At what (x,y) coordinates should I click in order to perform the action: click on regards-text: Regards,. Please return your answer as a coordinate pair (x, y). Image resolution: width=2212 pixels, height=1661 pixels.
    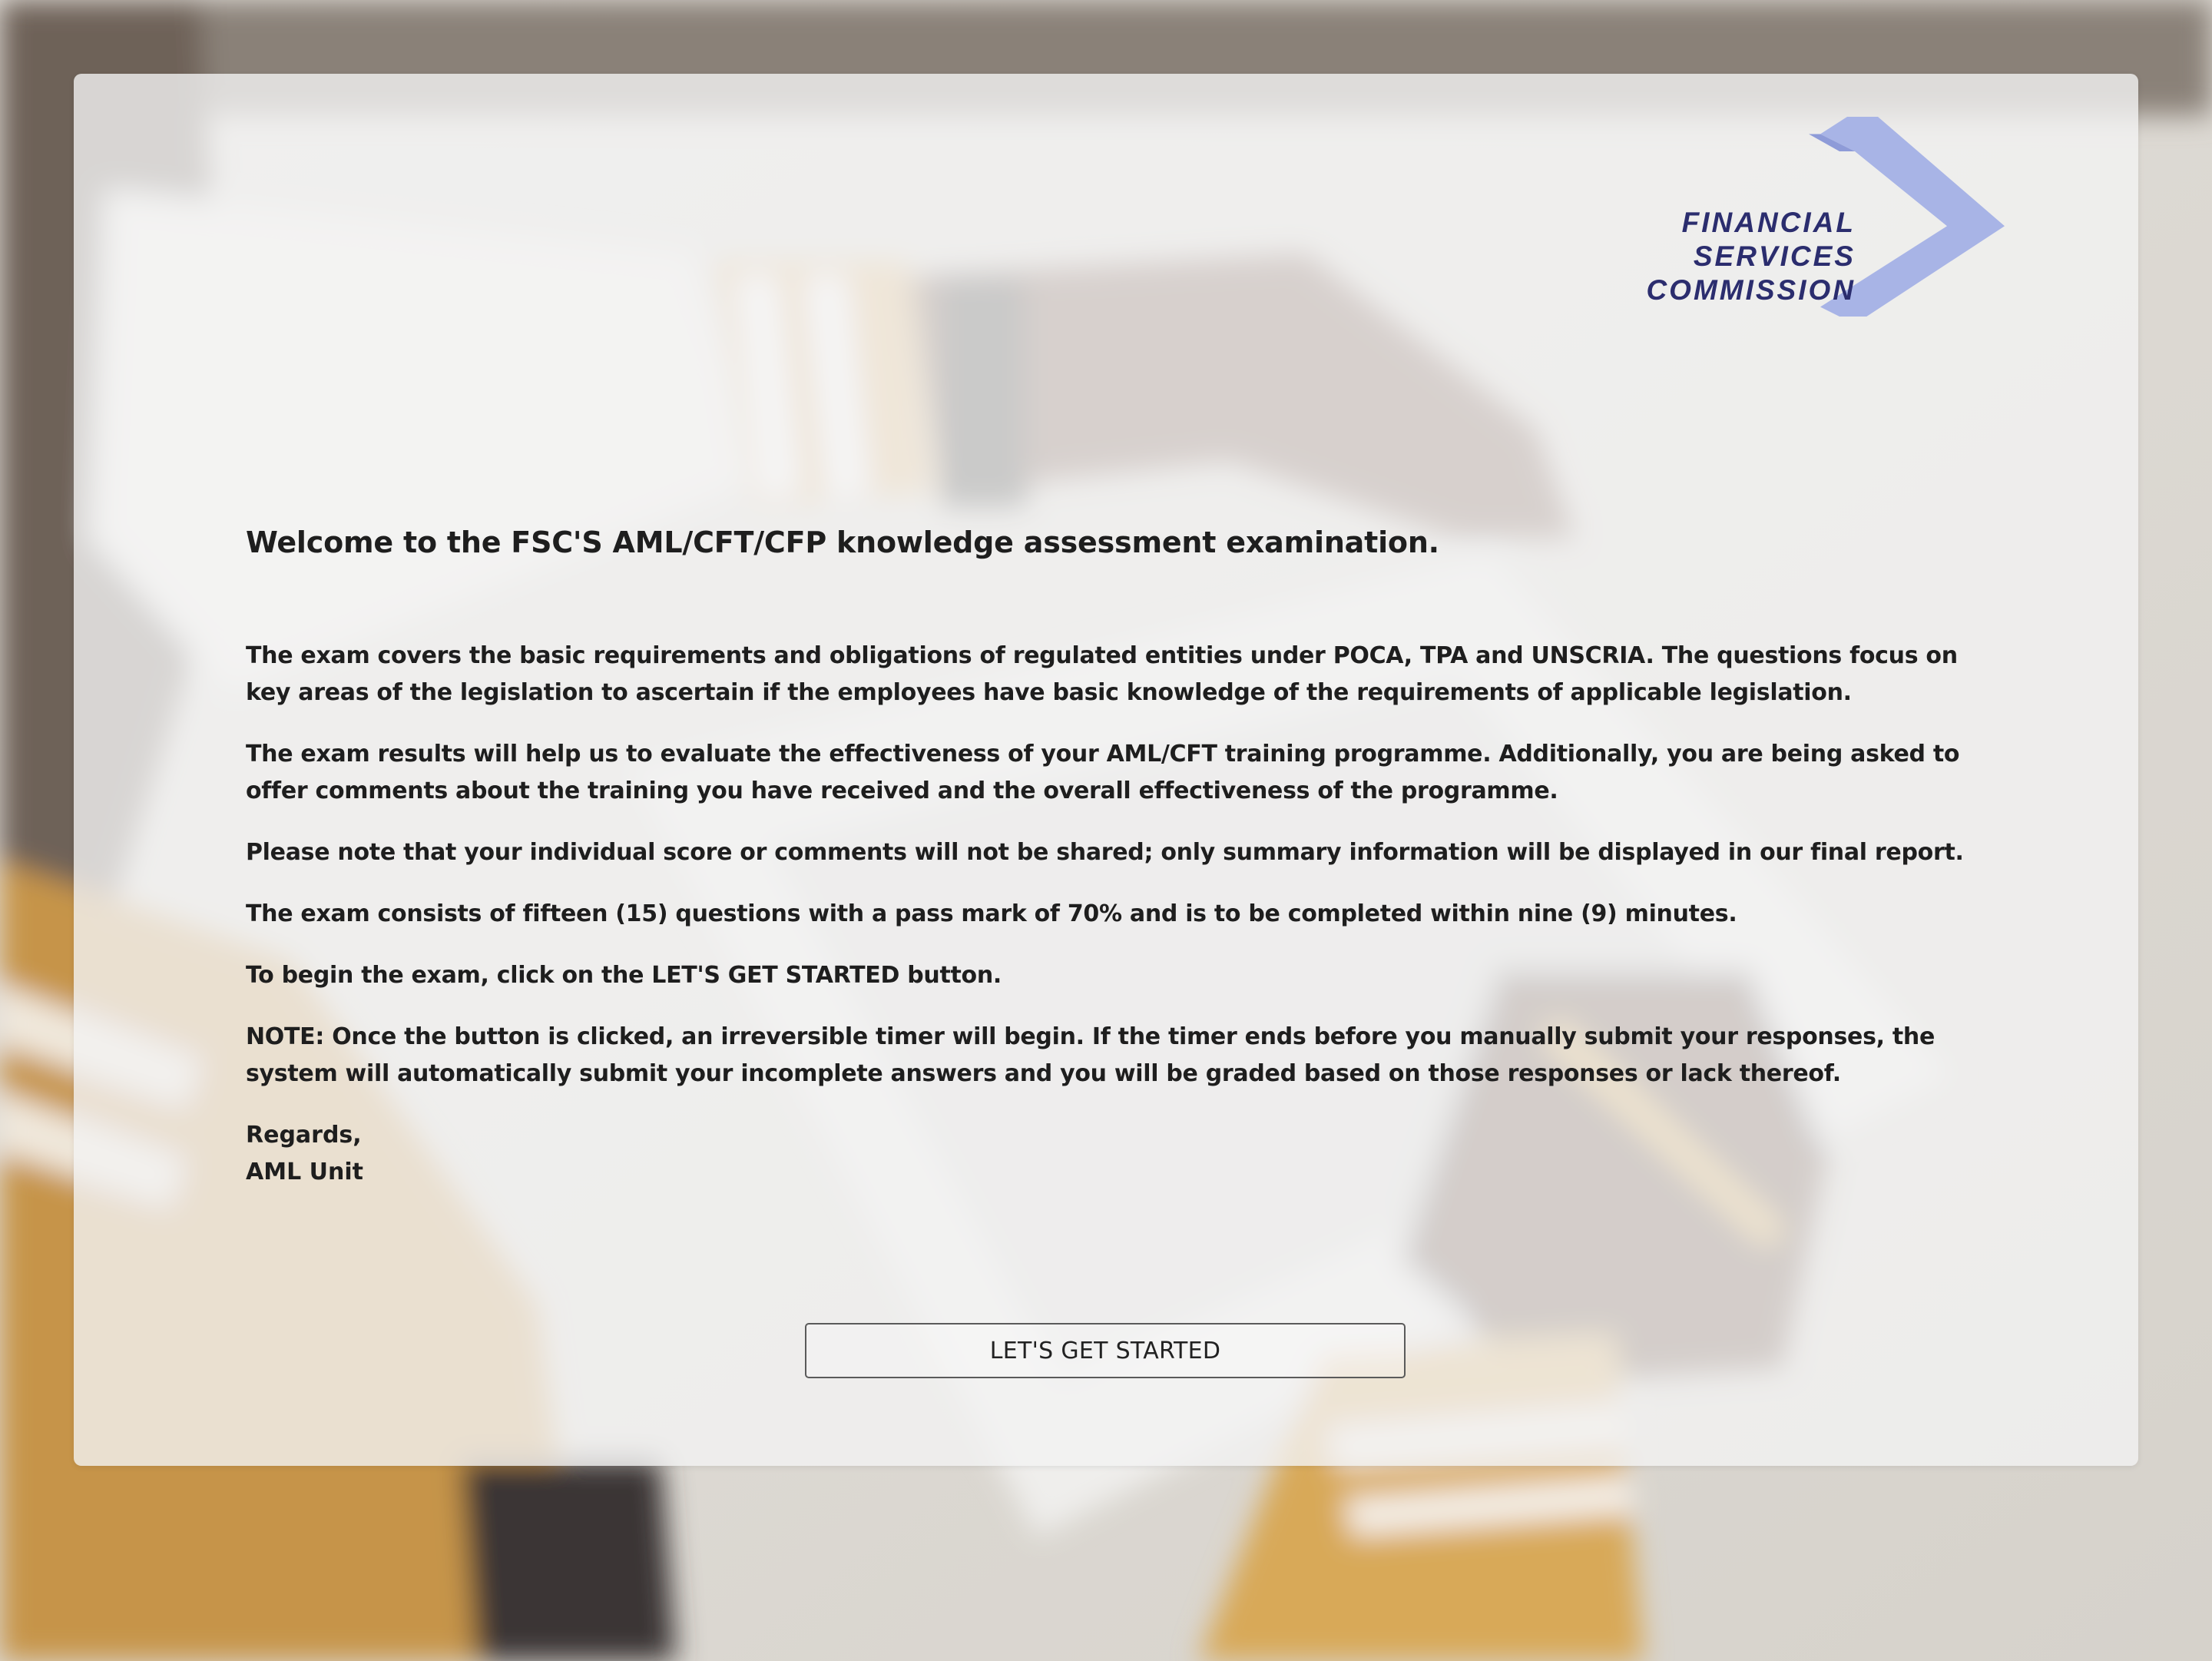
    Looking at the image, I should click on (304, 1135).